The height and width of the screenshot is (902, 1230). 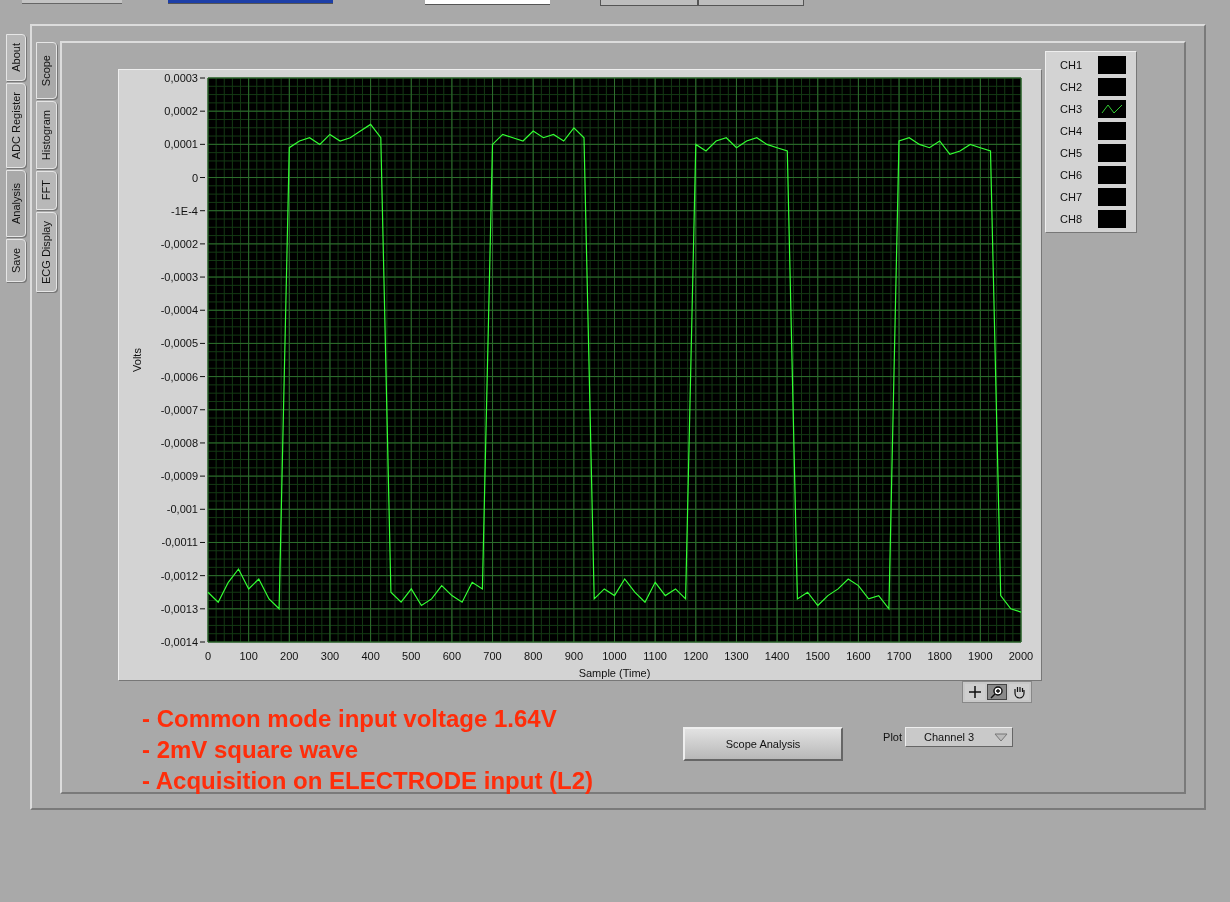 What do you see at coordinates (655, 656) in the screenshot?
I see `x-tick-label: 1100` at bounding box center [655, 656].